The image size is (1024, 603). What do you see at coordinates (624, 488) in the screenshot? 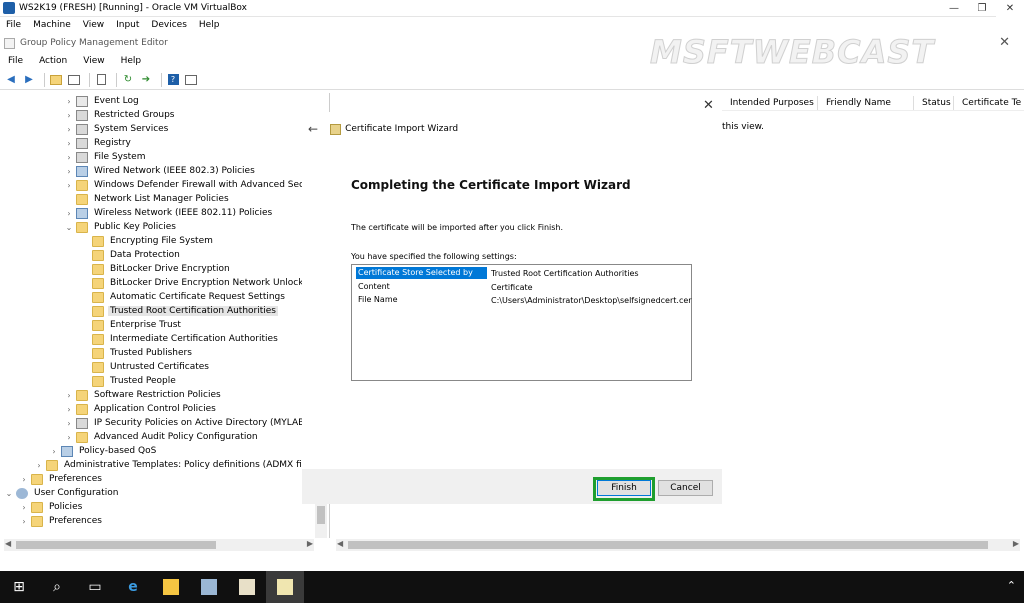
I see `finish-button: Finish` at bounding box center [624, 488].